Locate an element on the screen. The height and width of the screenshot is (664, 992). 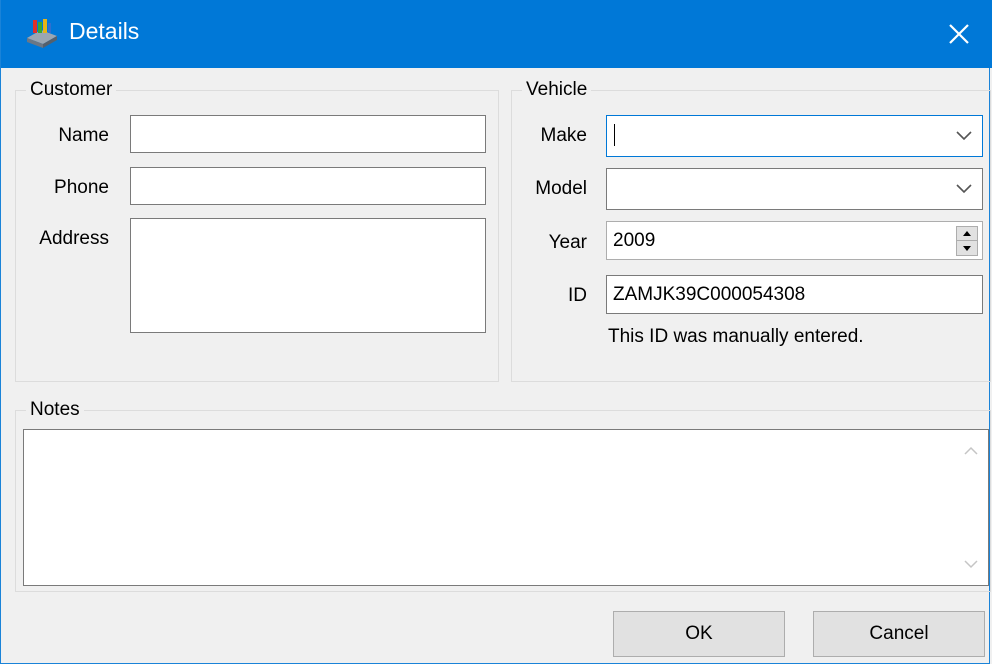
make-combobox is located at coordinates (794, 136).